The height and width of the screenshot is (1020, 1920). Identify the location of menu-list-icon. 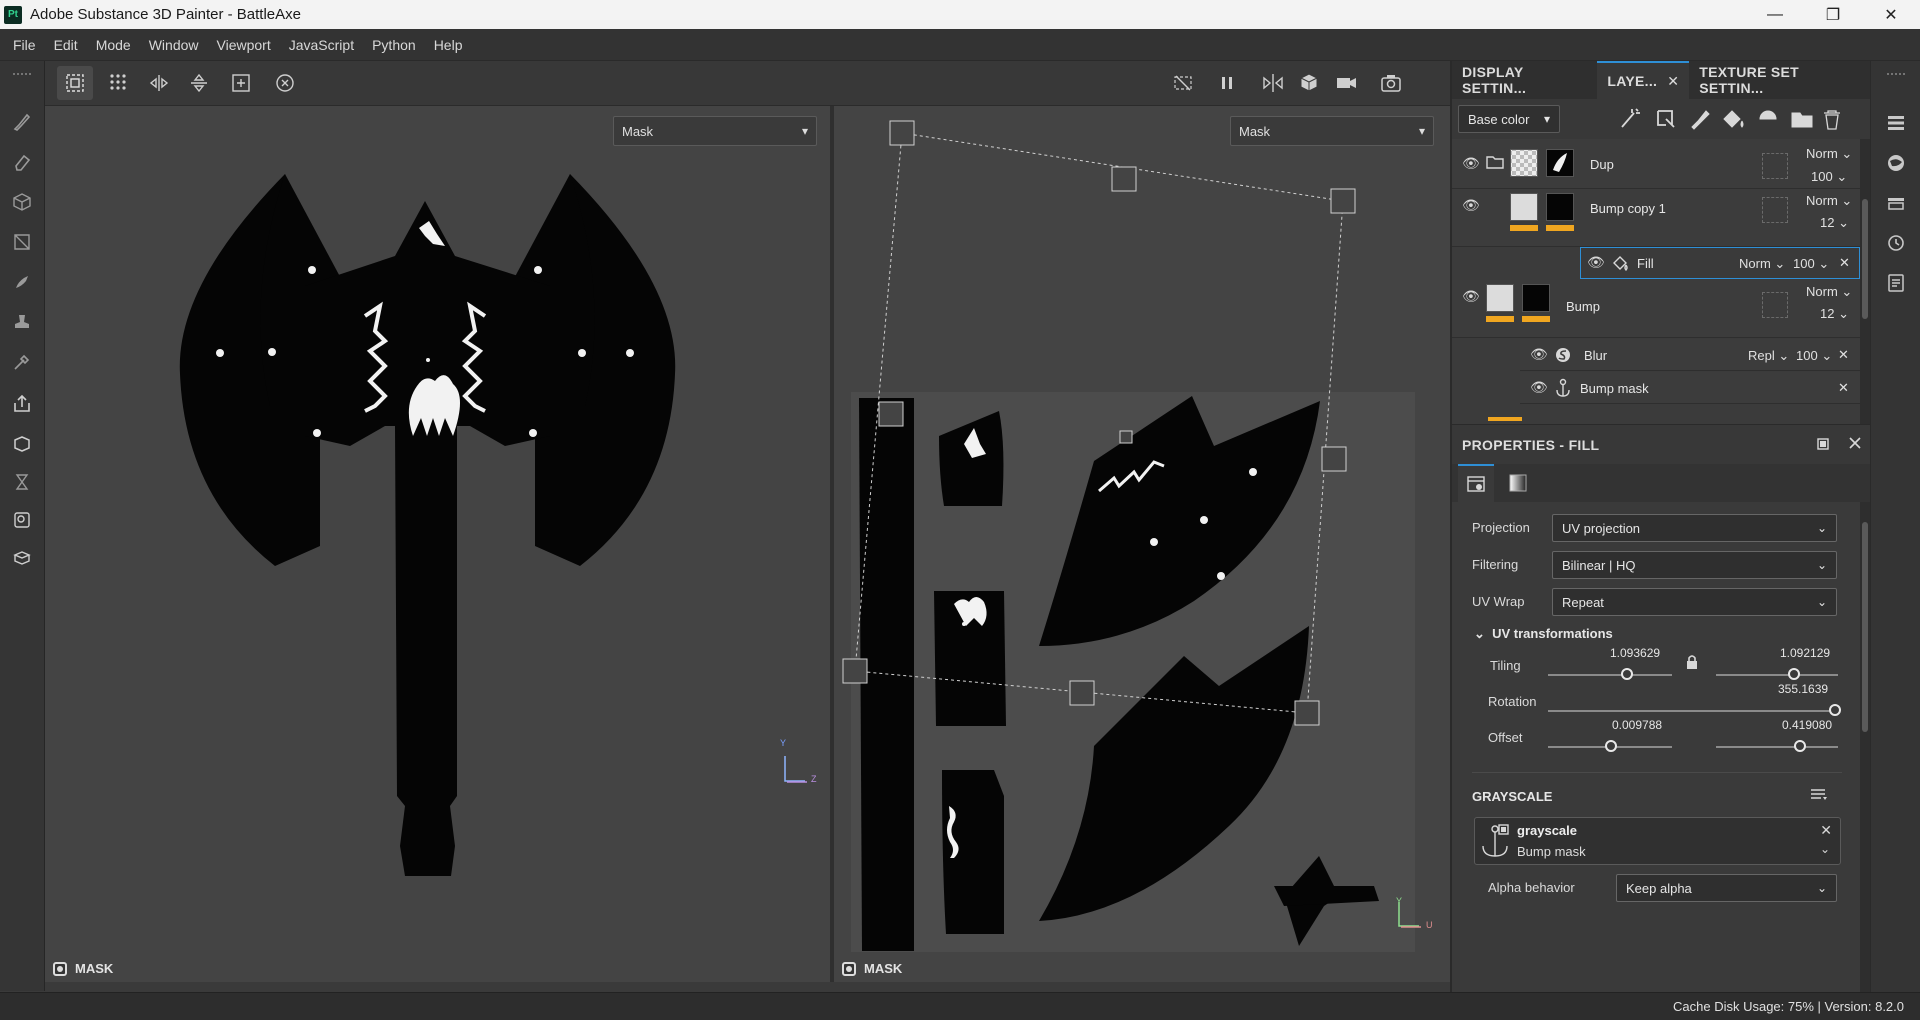
(1819, 796).